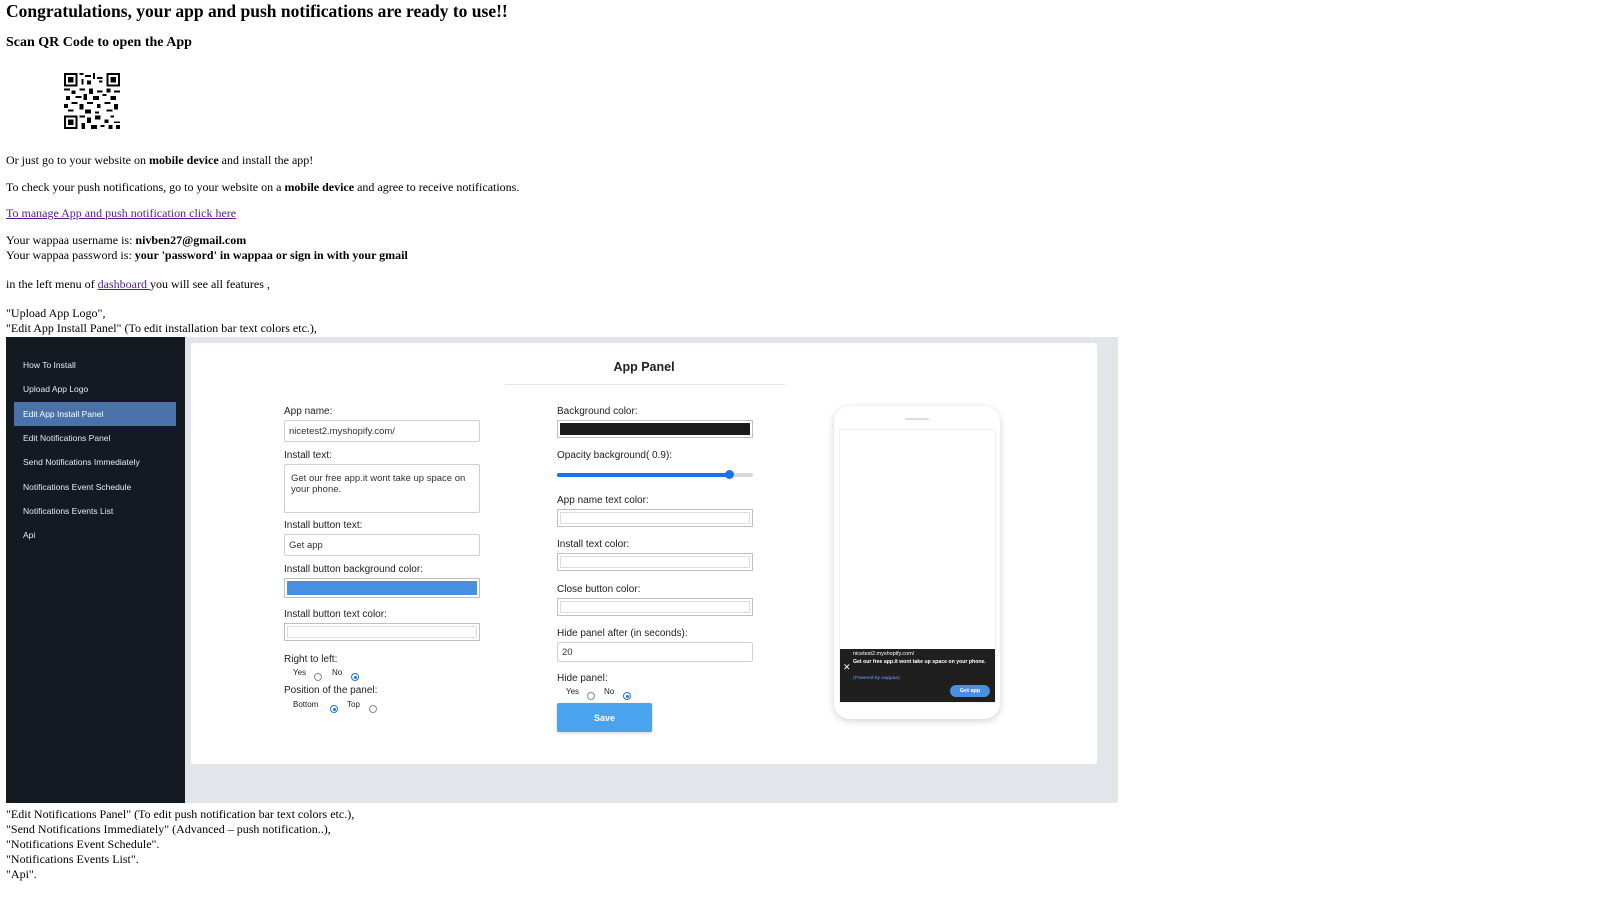 This screenshot has width=1600, height=900. I want to click on sidebar-item-event-schedule: Notifications Event Schedule, so click(95, 487).